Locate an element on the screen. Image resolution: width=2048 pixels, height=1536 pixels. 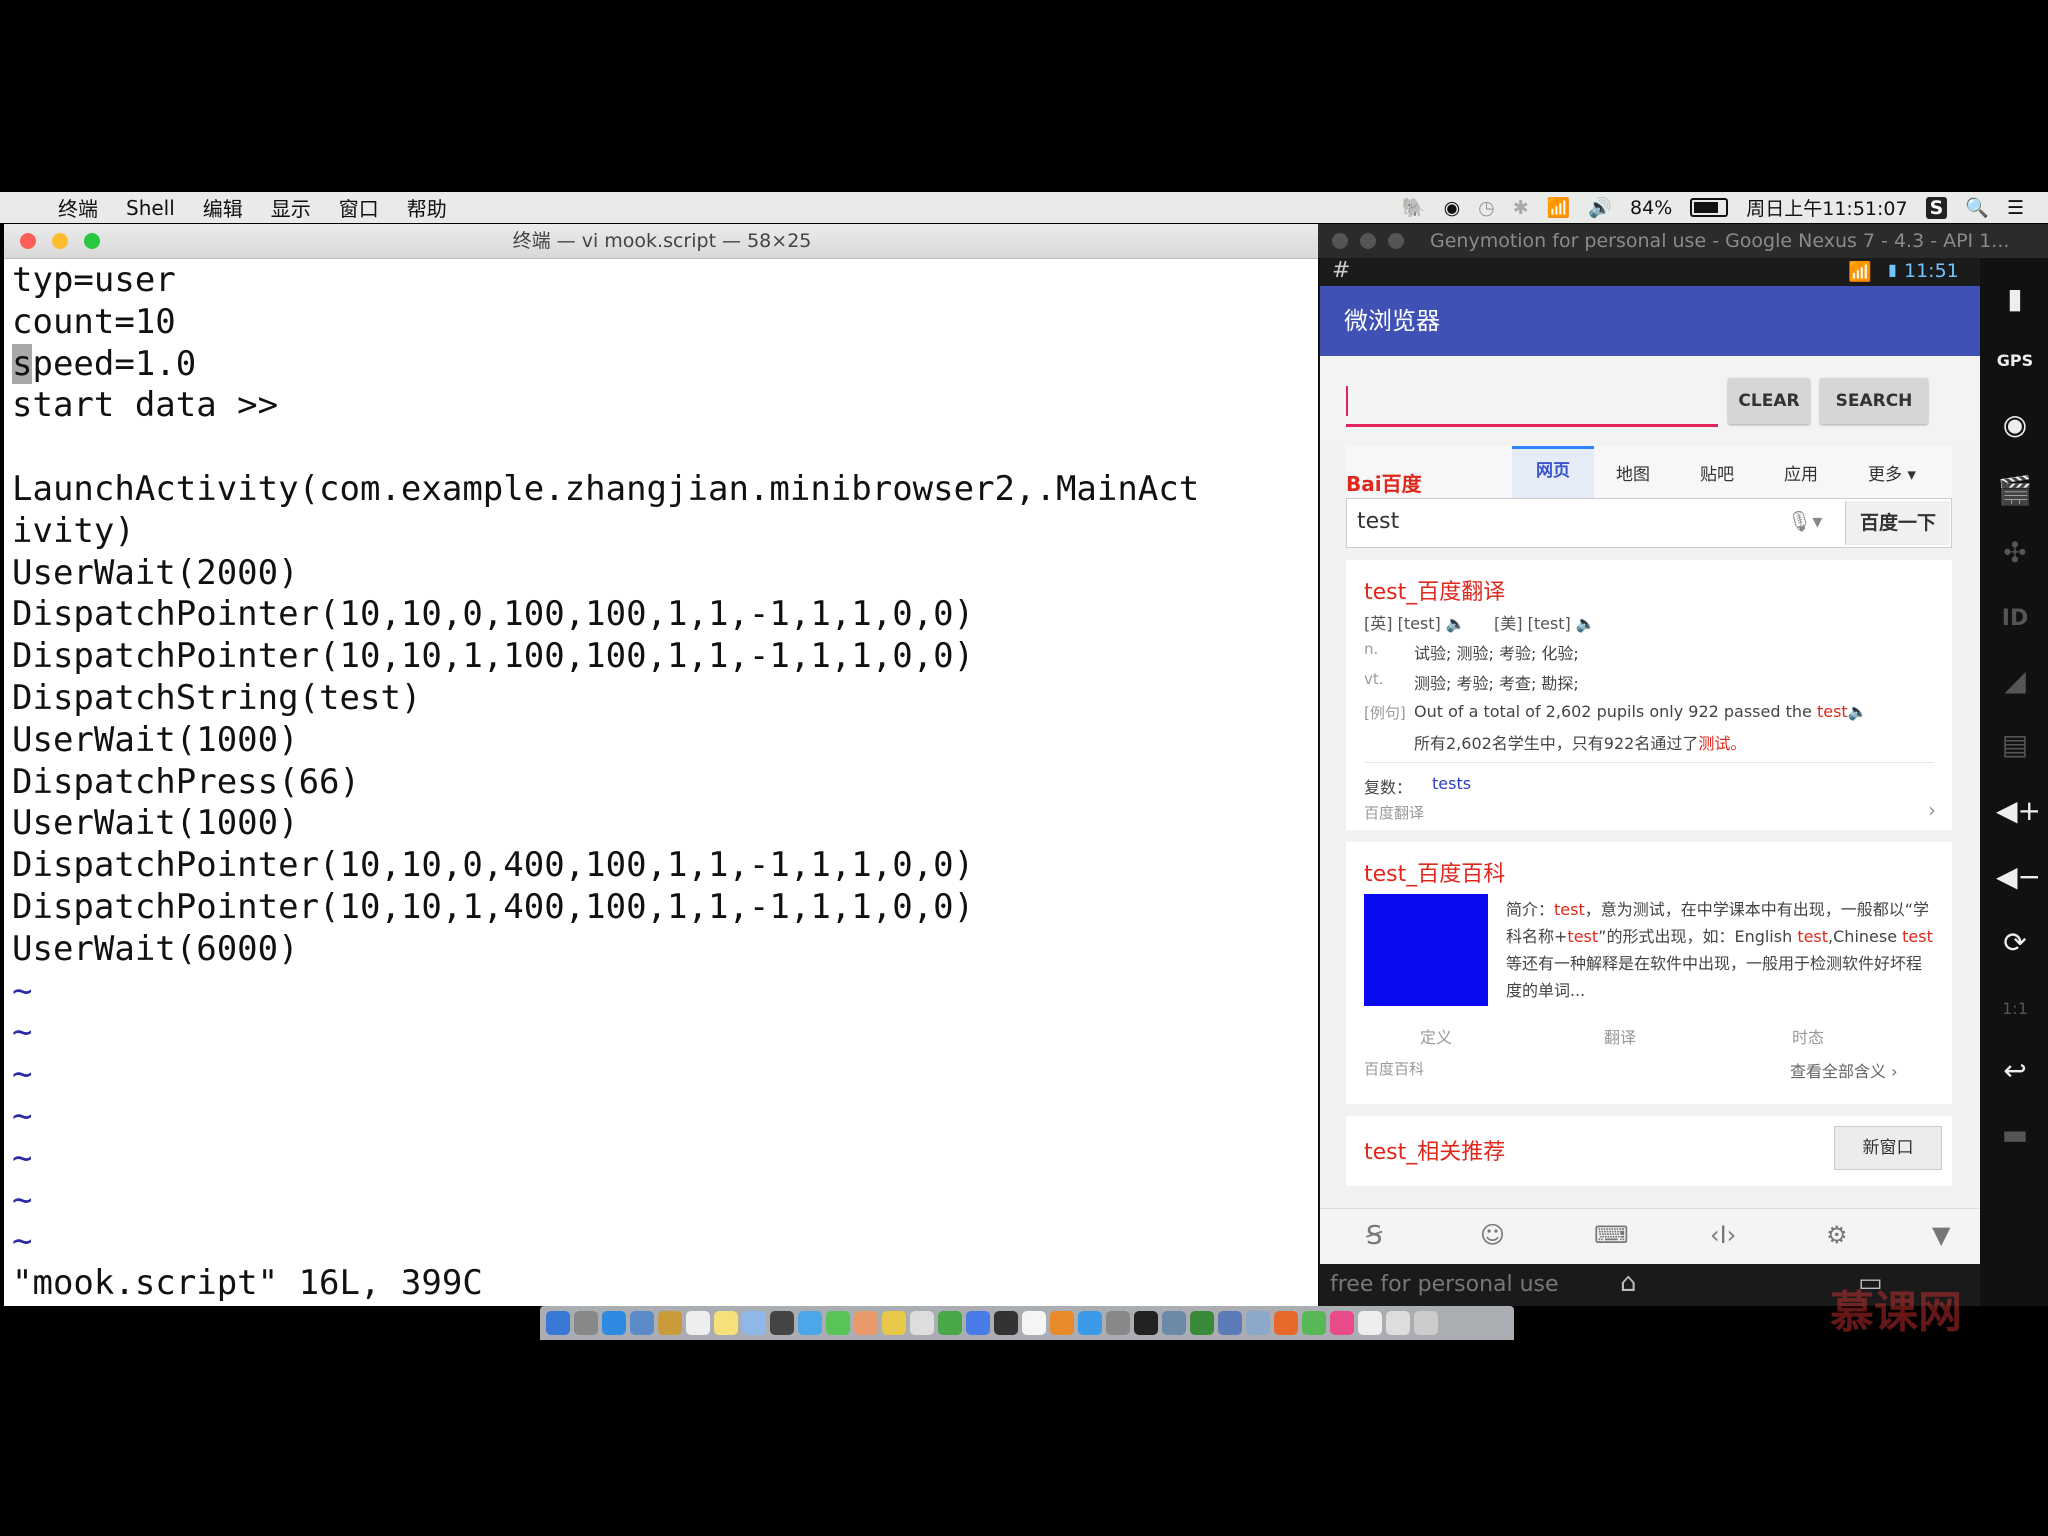
plural-link: tests is located at coordinates (1451, 783).